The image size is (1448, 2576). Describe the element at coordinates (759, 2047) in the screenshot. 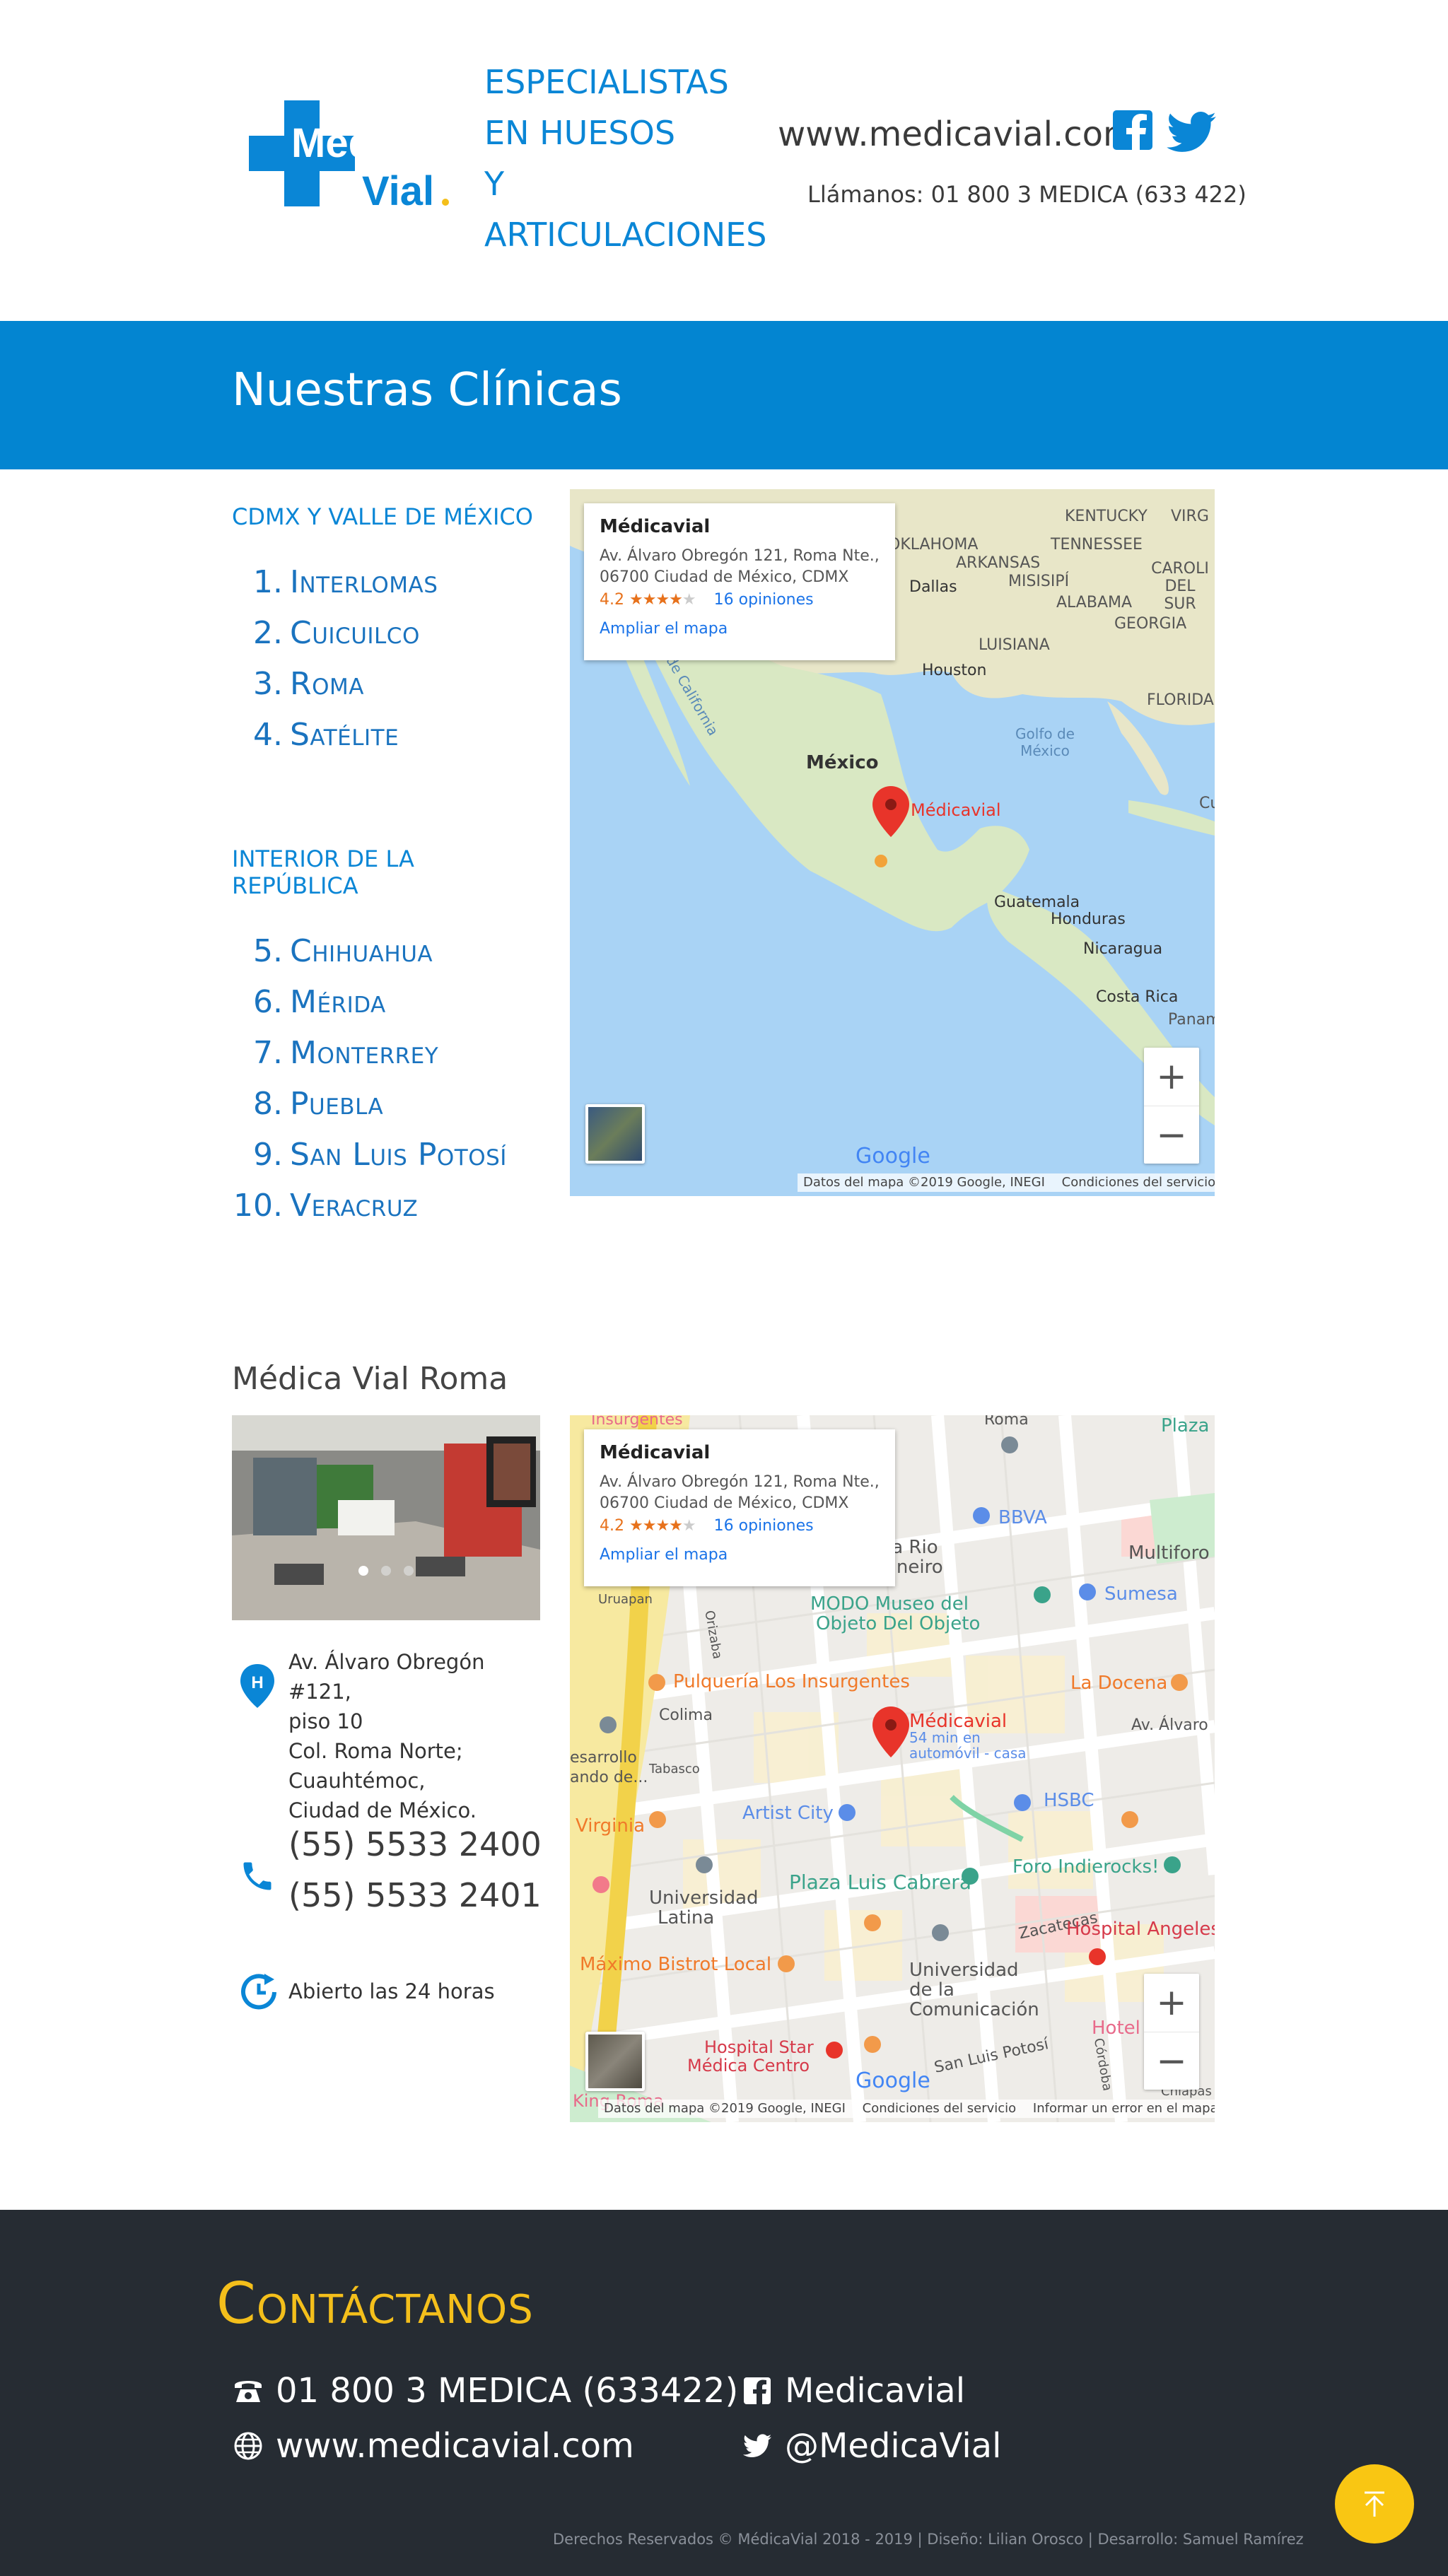

I see `map-label: Hospital Star` at that location.